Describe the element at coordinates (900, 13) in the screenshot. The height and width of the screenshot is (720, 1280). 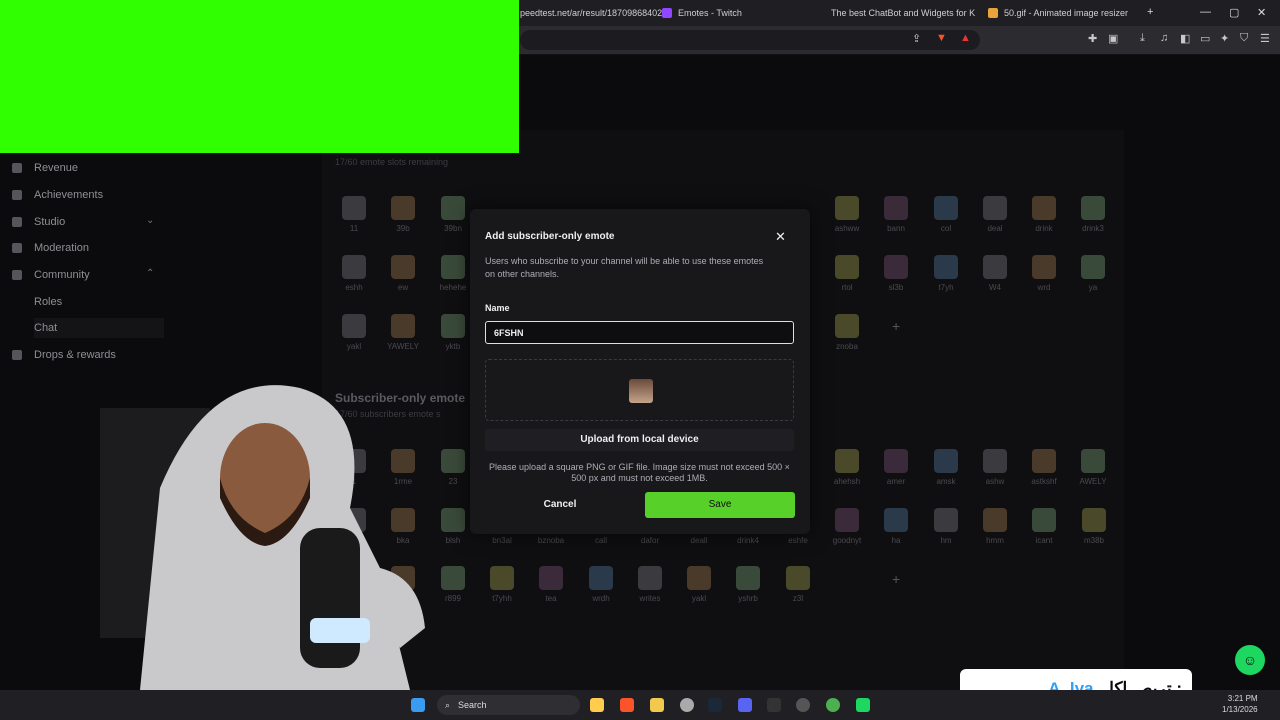
I see `browser-tab: The best ChatBot and Widgets for Ki` at that location.